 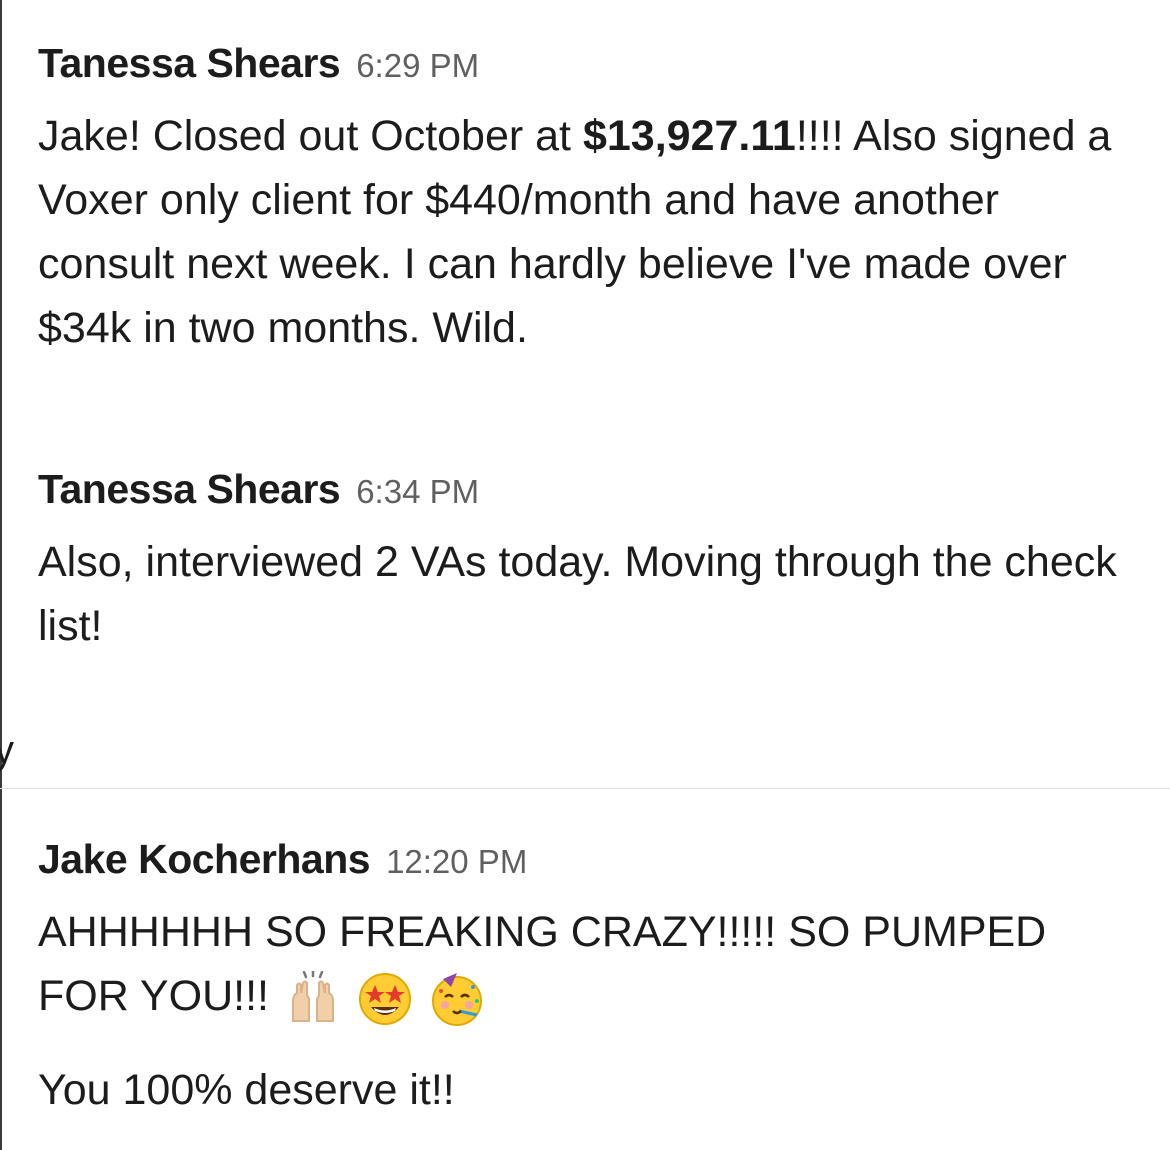 I want to click on left-edge-border, so click(x=1, y=575).